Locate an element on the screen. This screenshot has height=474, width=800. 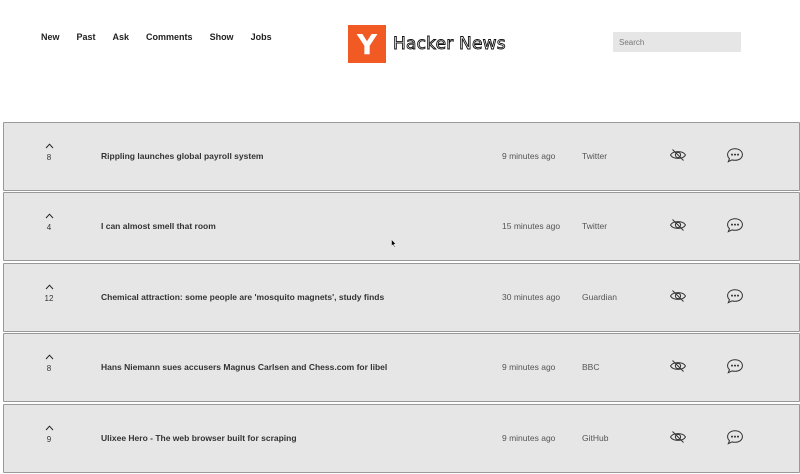
nav-link-new: New is located at coordinates (50, 37).